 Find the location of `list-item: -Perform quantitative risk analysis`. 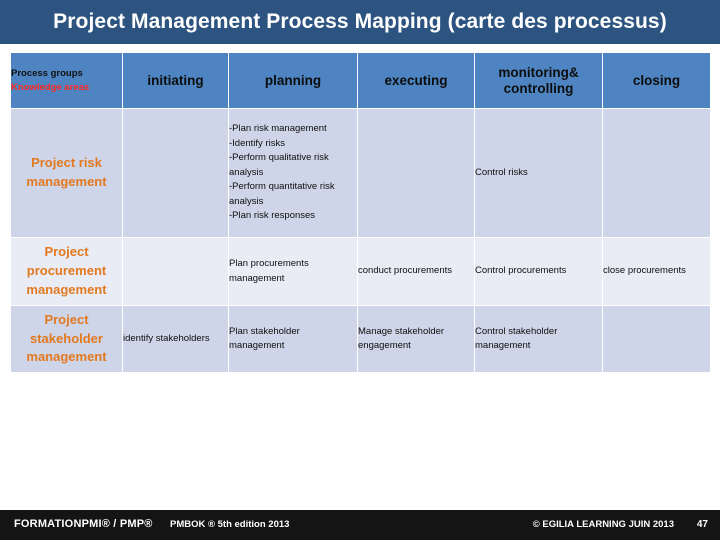

list-item: -Perform quantitative risk analysis is located at coordinates (282, 194).